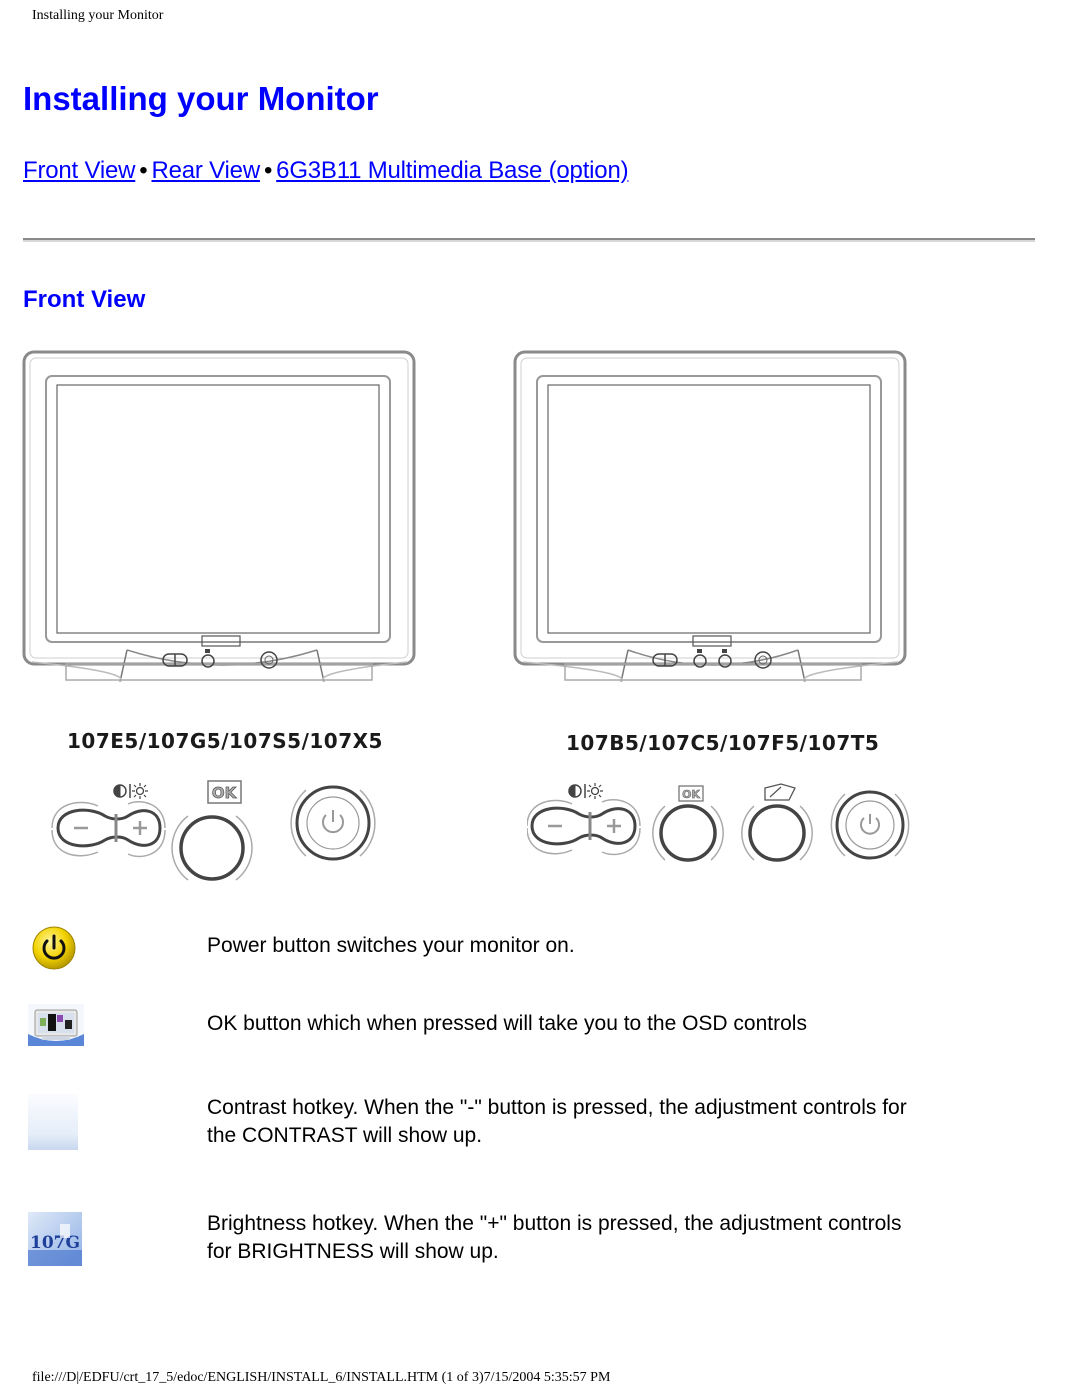 The width and height of the screenshot is (1080, 1397). Describe the element at coordinates (205, 170) in the screenshot. I see `nav-link-rear-view: Rear View` at that location.